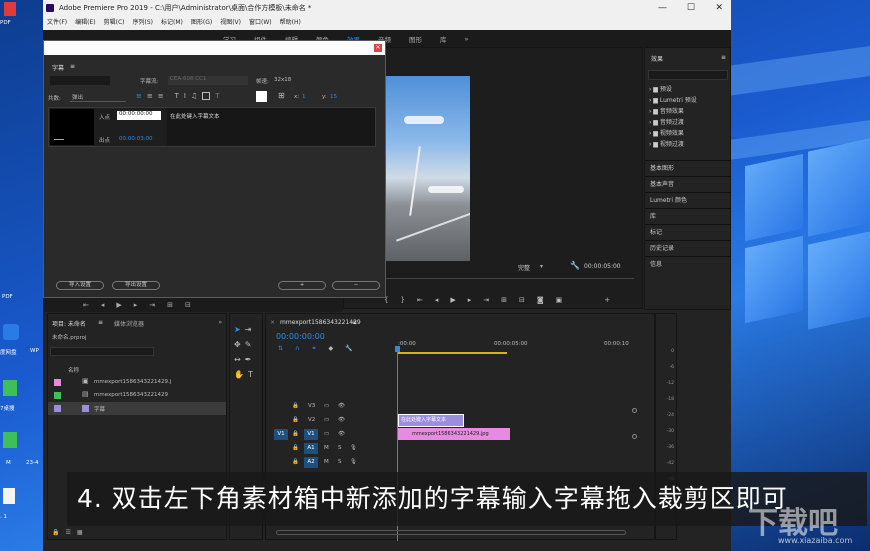 This screenshot has width=870, height=551. Describe the element at coordinates (688, 184) in the screenshot. I see `essential-sound-panel: 基本声音` at that location.